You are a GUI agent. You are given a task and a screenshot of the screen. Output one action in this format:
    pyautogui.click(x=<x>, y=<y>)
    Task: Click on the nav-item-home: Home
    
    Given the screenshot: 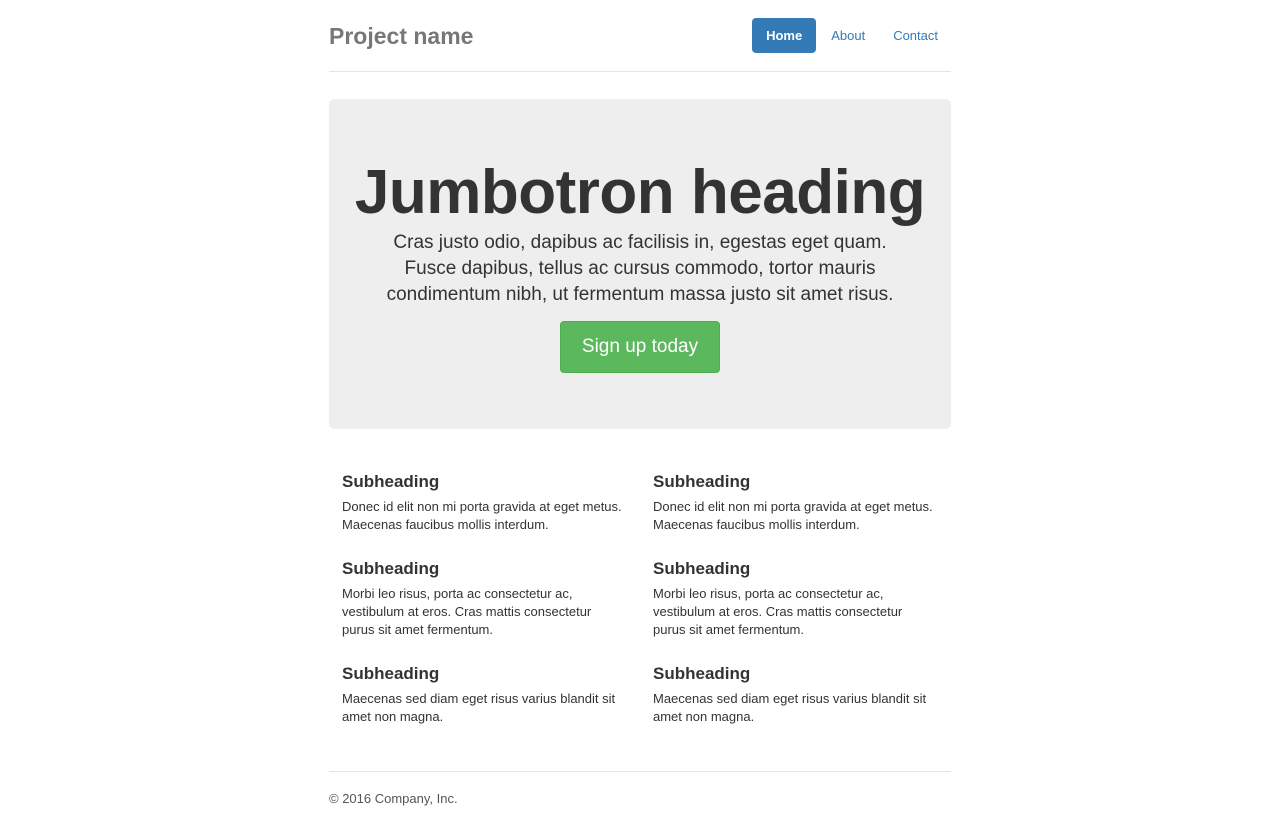 What is the action you would take?
    pyautogui.click(x=784, y=35)
    